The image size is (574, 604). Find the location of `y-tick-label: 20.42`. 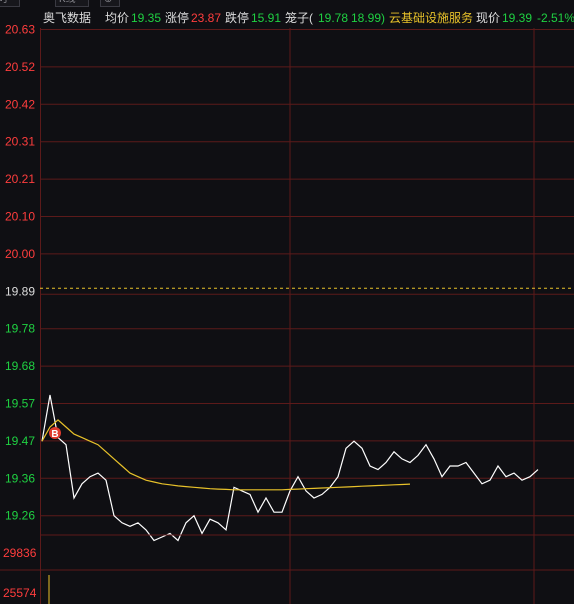

y-tick-label: 20.42 is located at coordinates (20, 104).